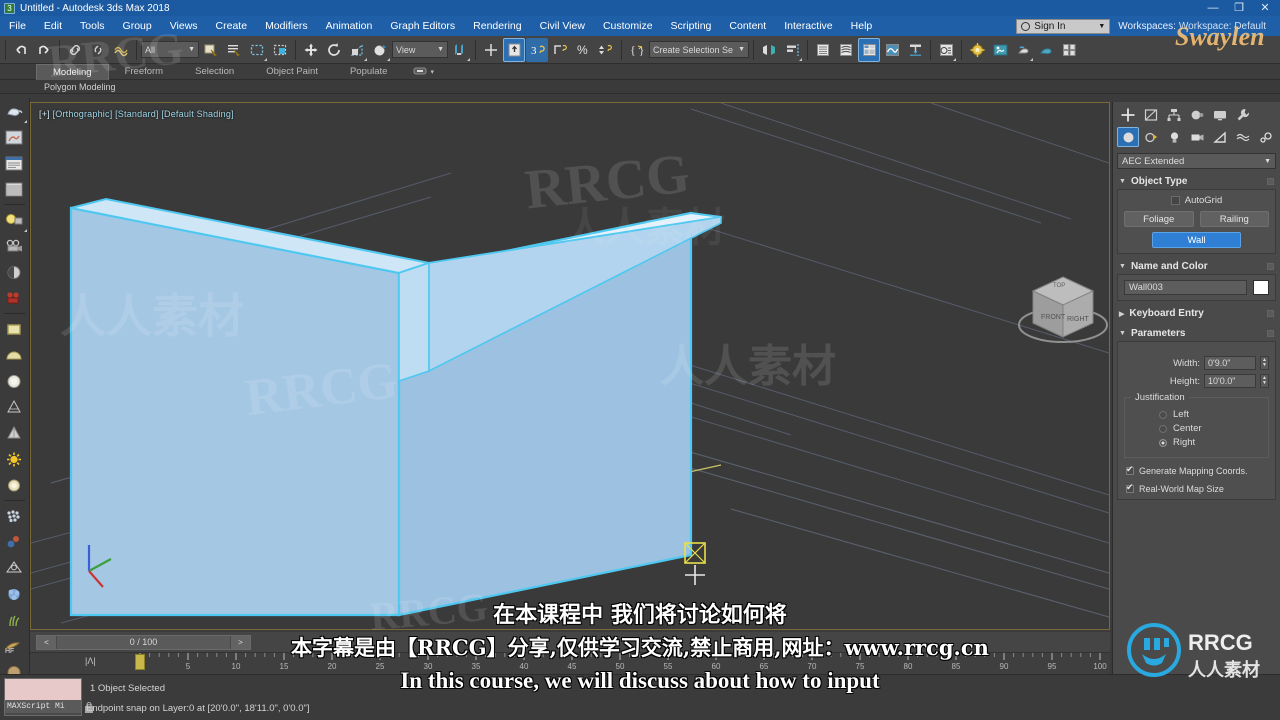 The image size is (1280, 720). What do you see at coordinates (1196, 181) in the screenshot?
I see `rollout-object-type-header: ▼ Object Type` at bounding box center [1196, 181].